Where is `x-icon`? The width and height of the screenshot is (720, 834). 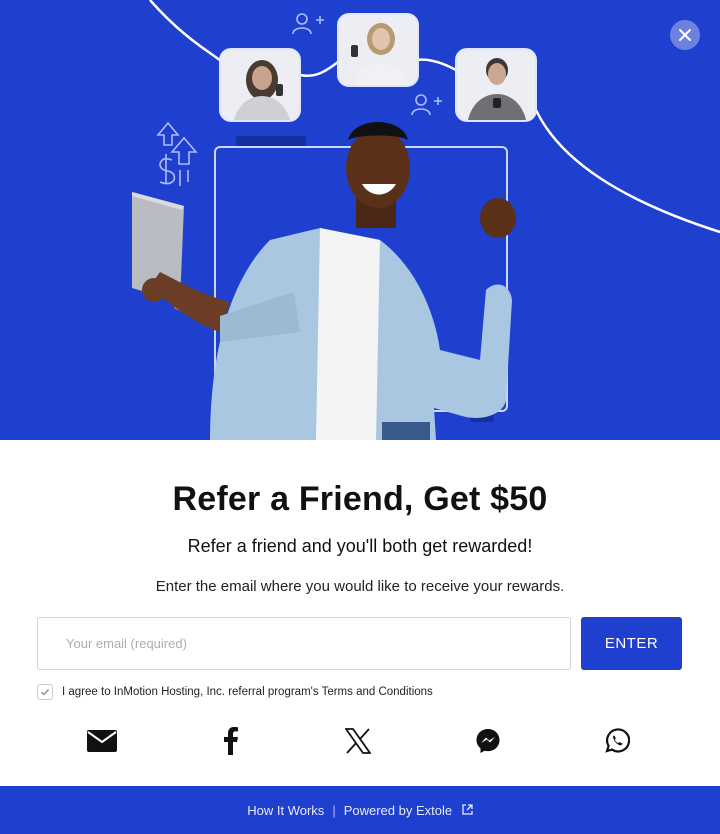
x-icon is located at coordinates (358, 741).